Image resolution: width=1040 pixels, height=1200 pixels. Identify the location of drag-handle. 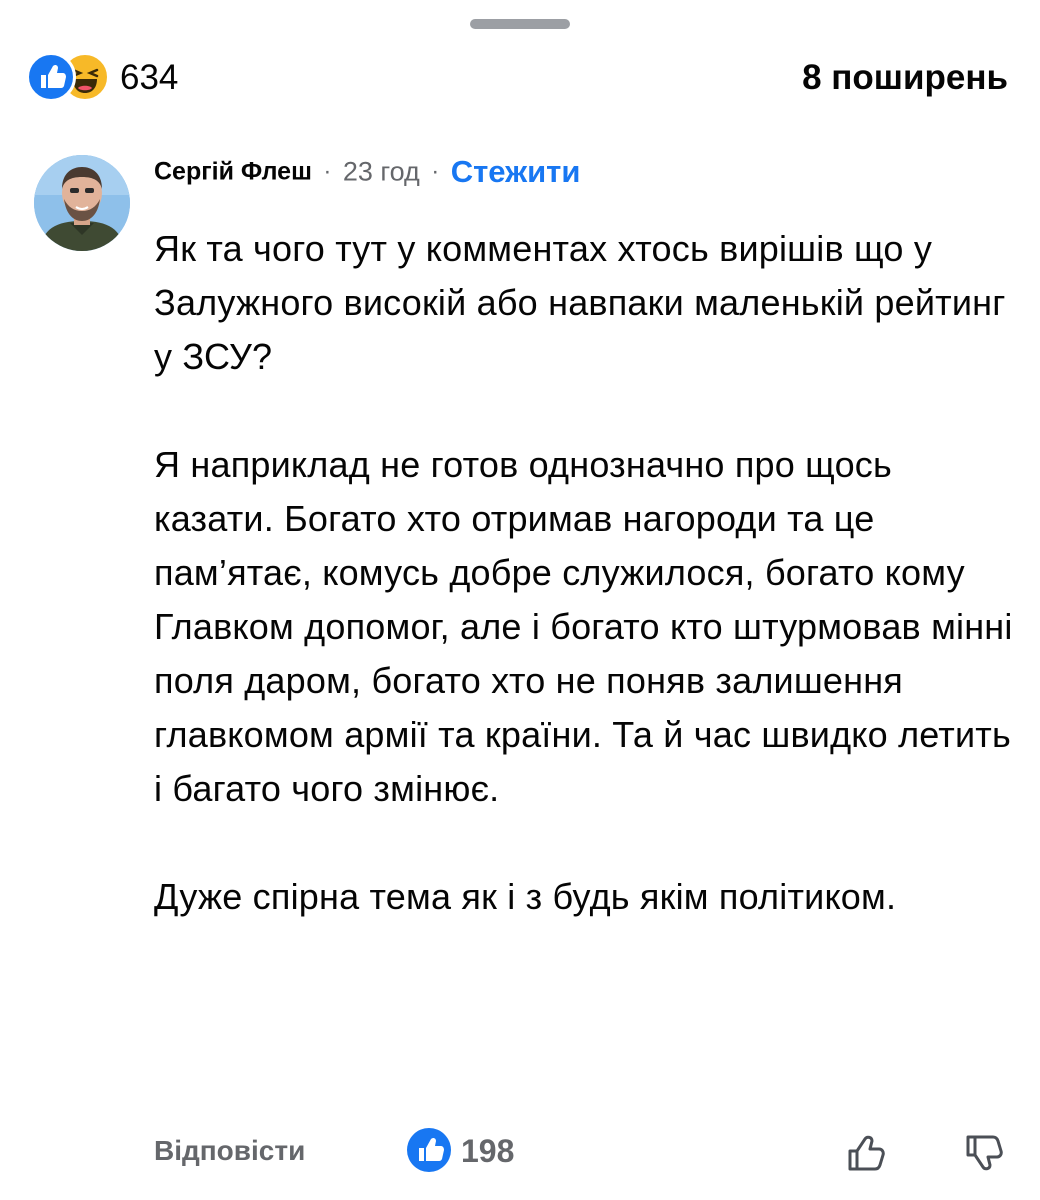
(520, 24).